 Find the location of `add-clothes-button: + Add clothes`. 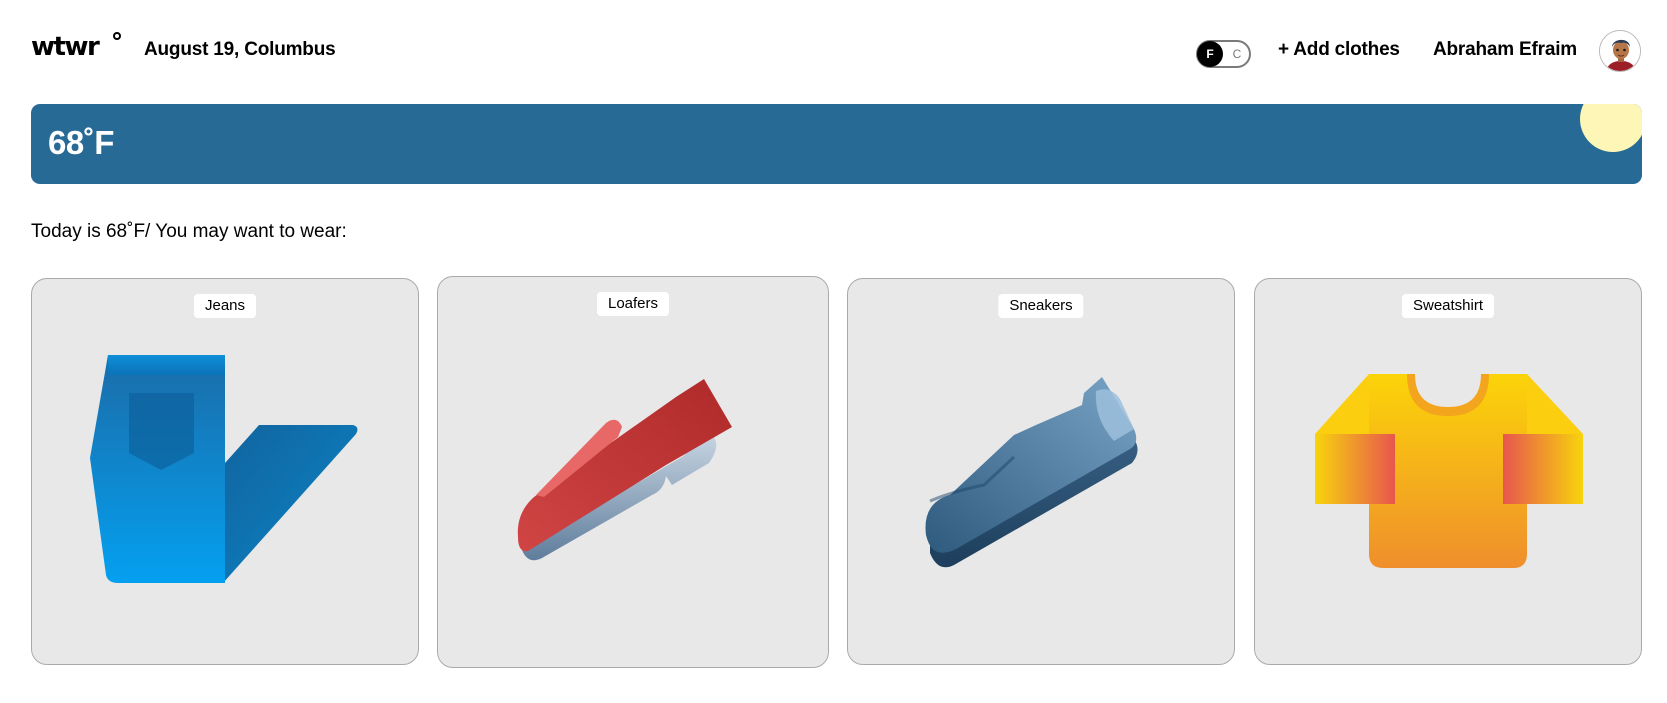

add-clothes-button: + Add clothes is located at coordinates (1339, 50).